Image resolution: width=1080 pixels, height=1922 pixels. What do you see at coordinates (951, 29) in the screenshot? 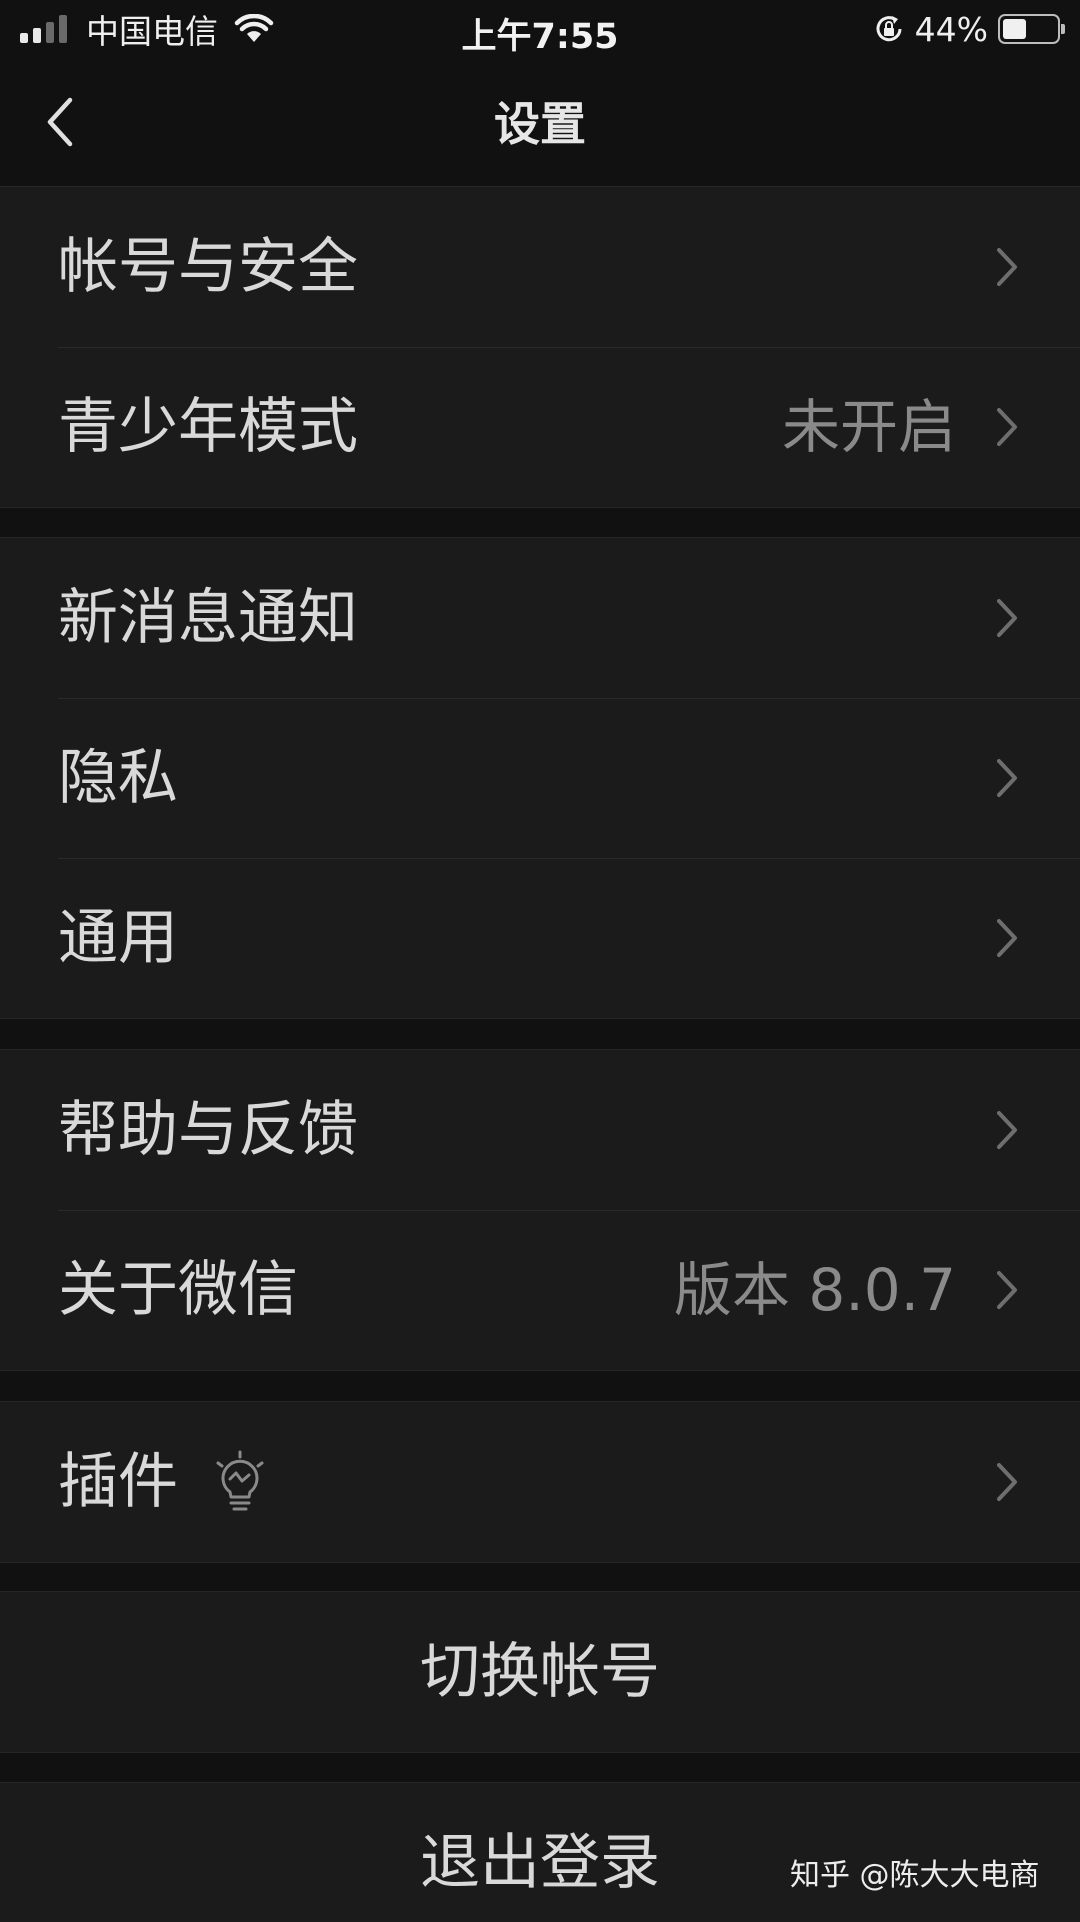
I see `battery-percent: 44%` at bounding box center [951, 29].